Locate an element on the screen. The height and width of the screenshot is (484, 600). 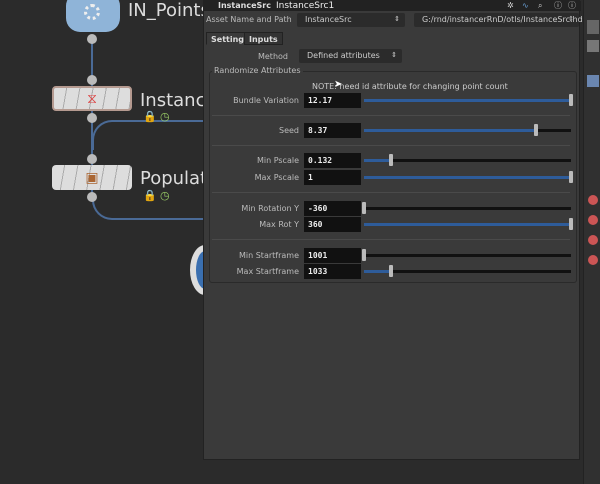
asset-label: Asset Name and Path is located at coordinates (249, 19).